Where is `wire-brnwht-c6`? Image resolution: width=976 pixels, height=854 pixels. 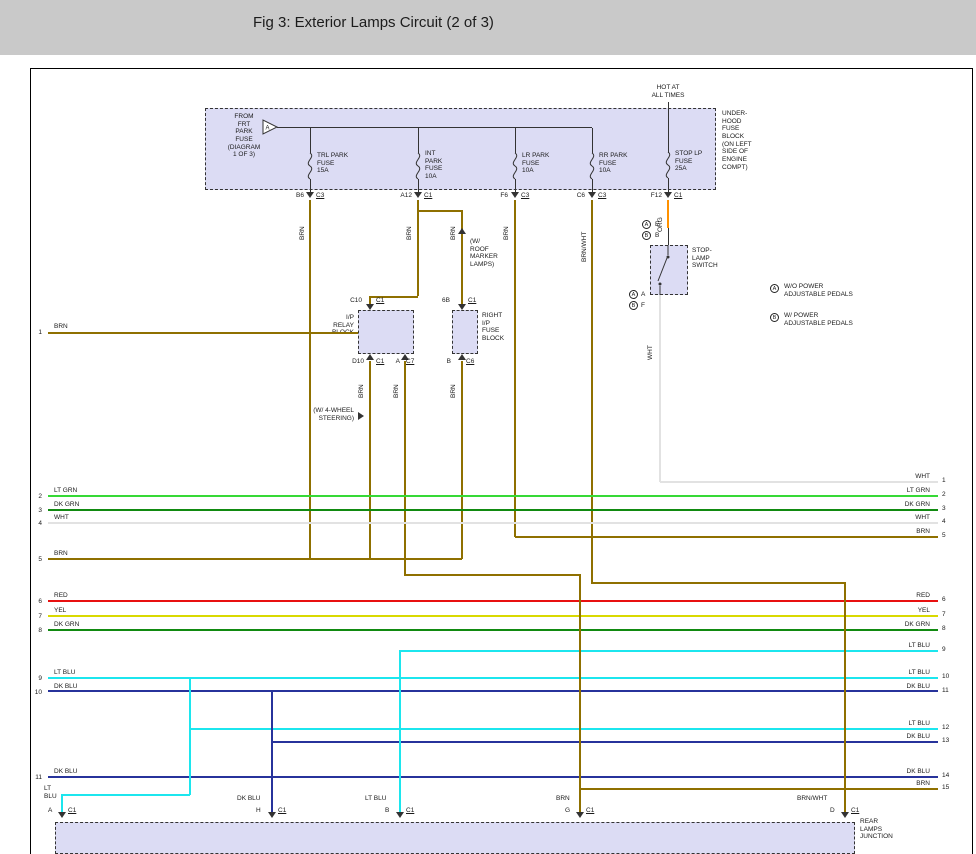
wire-brnwht-c6 is located at coordinates (592, 391).